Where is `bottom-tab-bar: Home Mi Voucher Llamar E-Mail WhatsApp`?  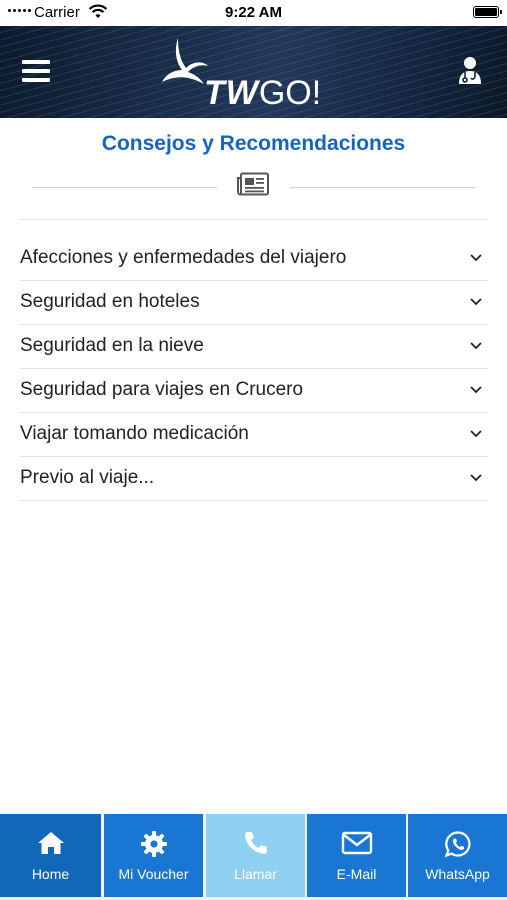 bottom-tab-bar: Home Mi Voucher Llamar E-Mail WhatsApp is located at coordinates (253, 857).